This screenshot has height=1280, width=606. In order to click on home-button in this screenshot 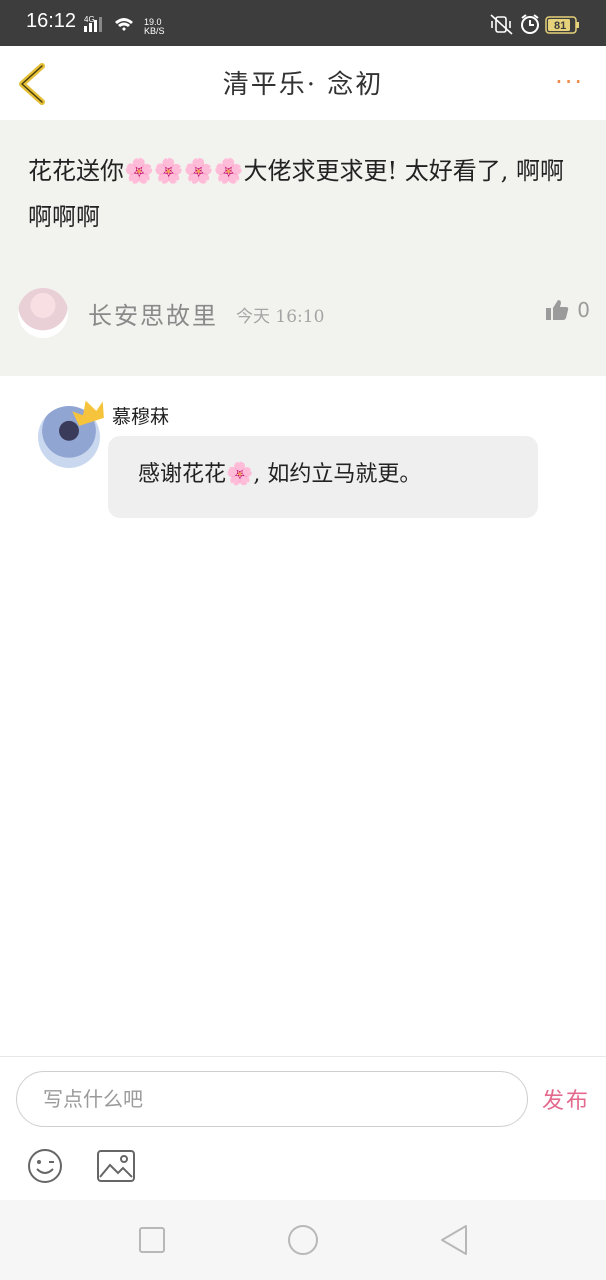, I will do `click(303, 1242)`.